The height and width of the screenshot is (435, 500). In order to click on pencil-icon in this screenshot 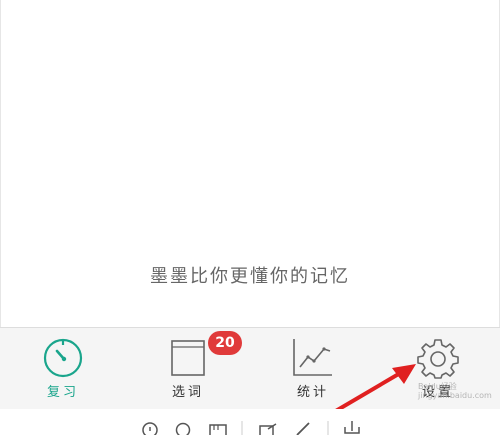, I will do `click(303, 428)`.